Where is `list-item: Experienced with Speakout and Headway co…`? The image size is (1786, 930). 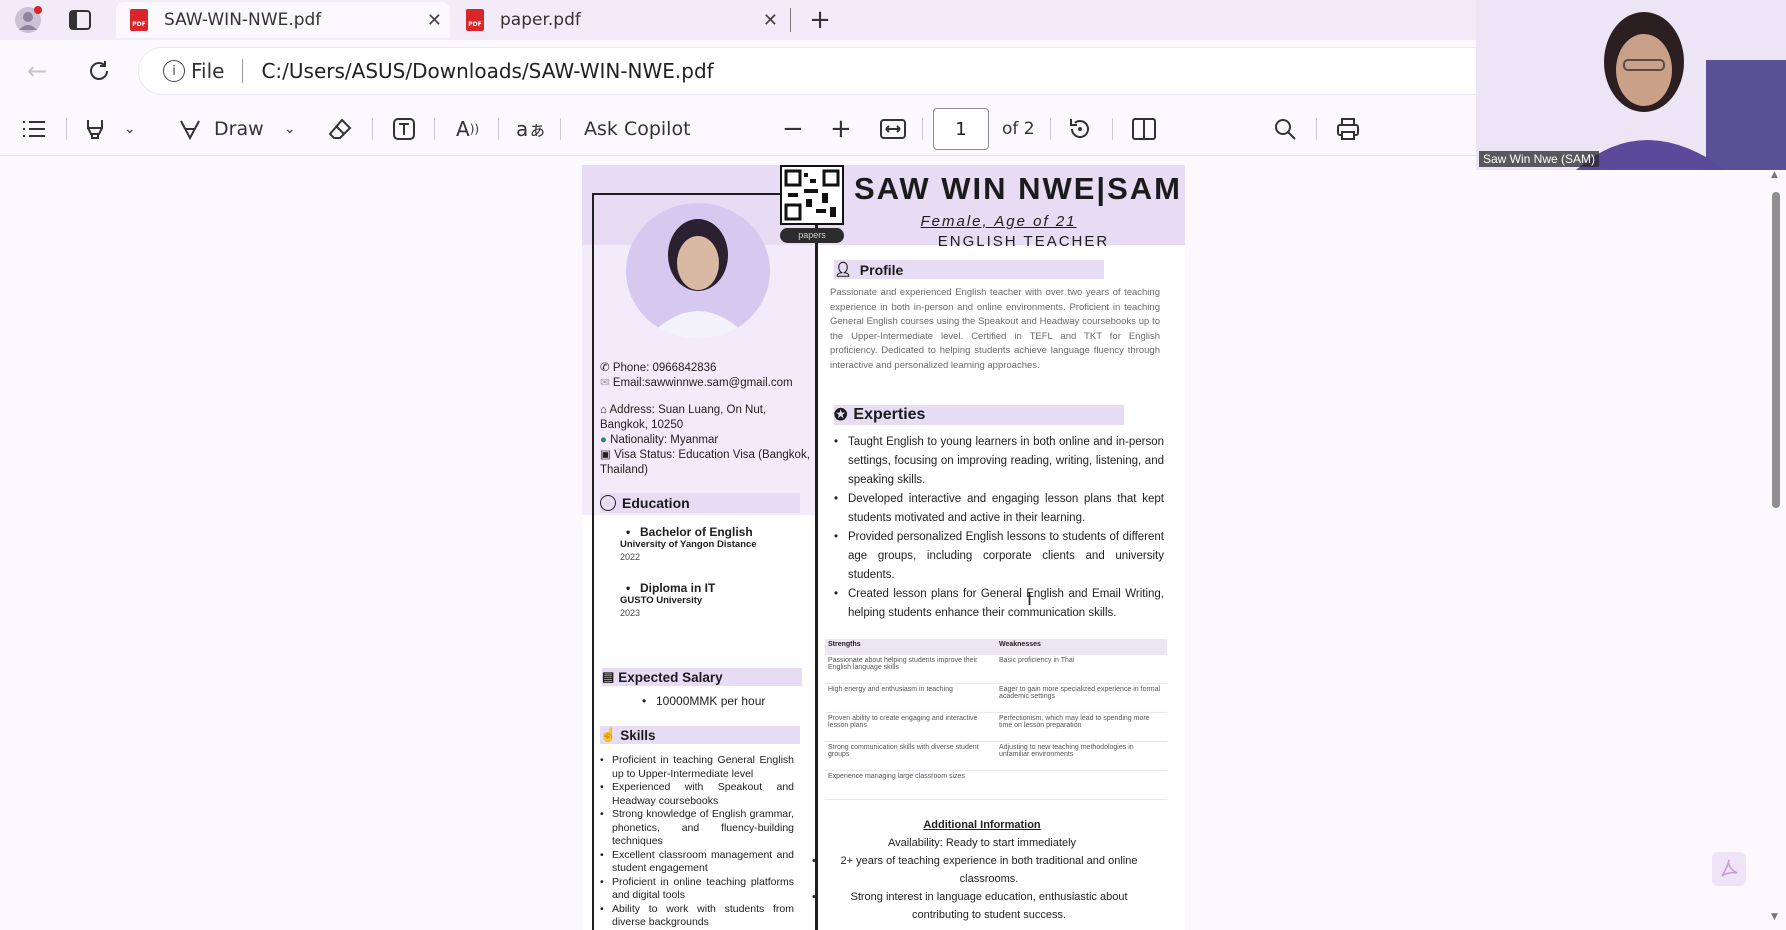 list-item: Experienced with Speakout and Headway co… is located at coordinates (697, 794).